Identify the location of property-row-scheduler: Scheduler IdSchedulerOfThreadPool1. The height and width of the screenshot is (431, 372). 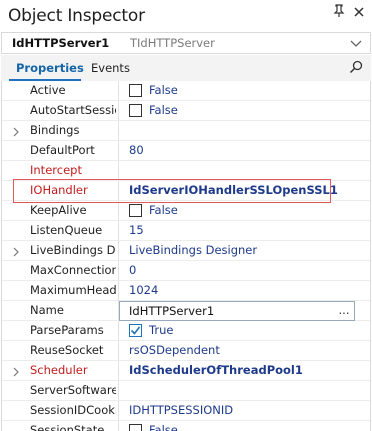
(186, 371).